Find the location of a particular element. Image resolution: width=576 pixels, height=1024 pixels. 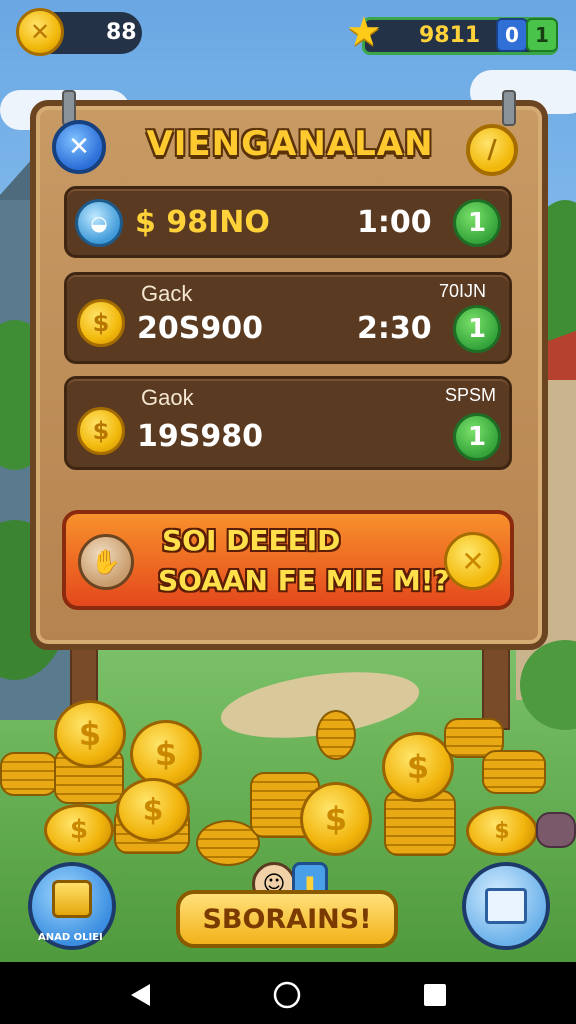

shop-button: ANAD OLIEI is located at coordinates (72, 906).